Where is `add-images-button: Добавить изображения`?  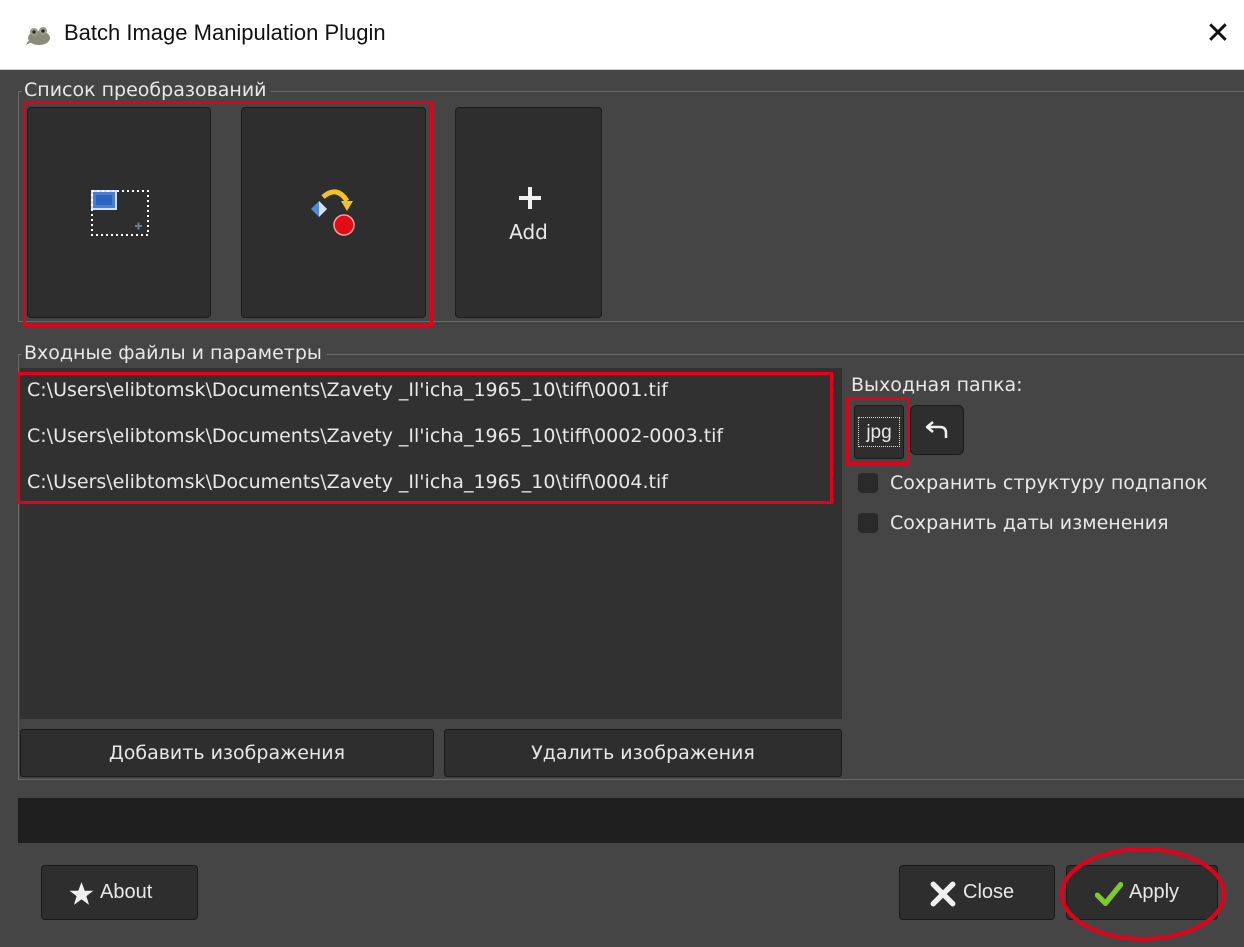 add-images-button: Добавить изображения is located at coordinates (227, 753).